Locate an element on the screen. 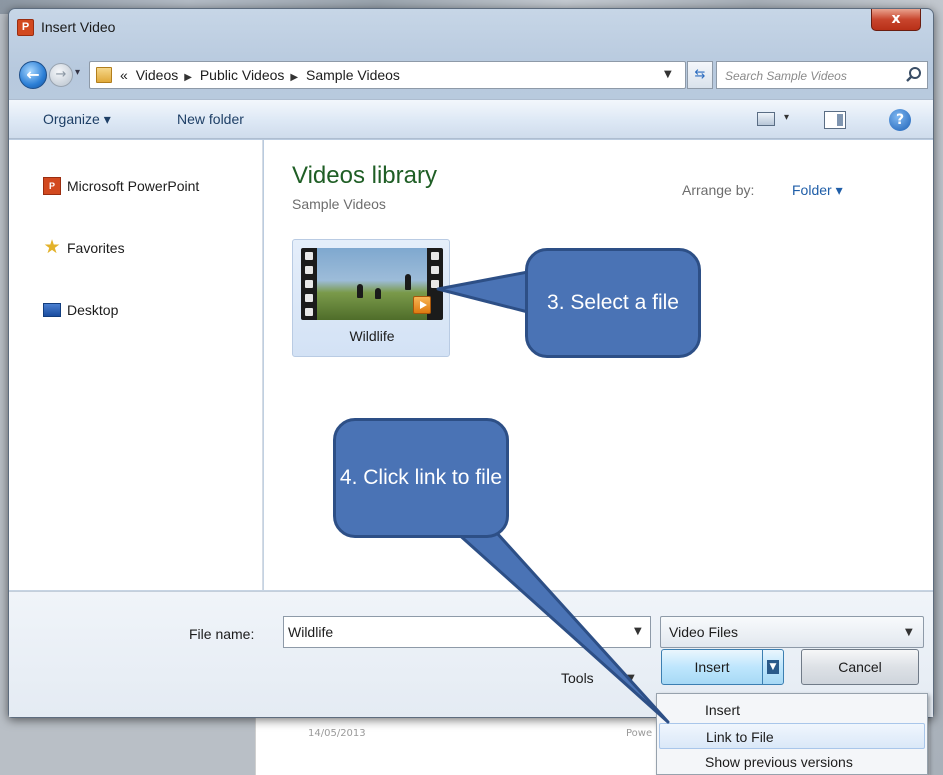 This screenshot has height=775, width=943. powerpoint-icon: P is located at coordinates (52, 186).